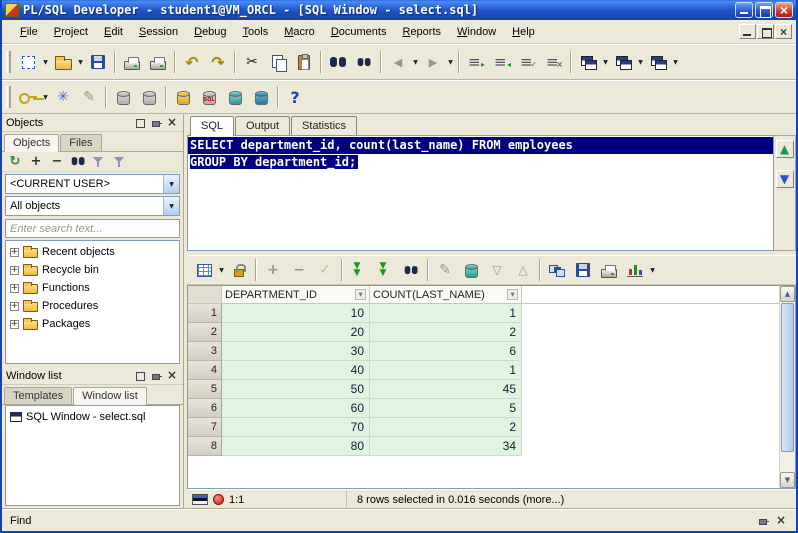  Describe the element at coordinates (765, 31) in the screenshot. I see `mdi-restore-button` at that location.